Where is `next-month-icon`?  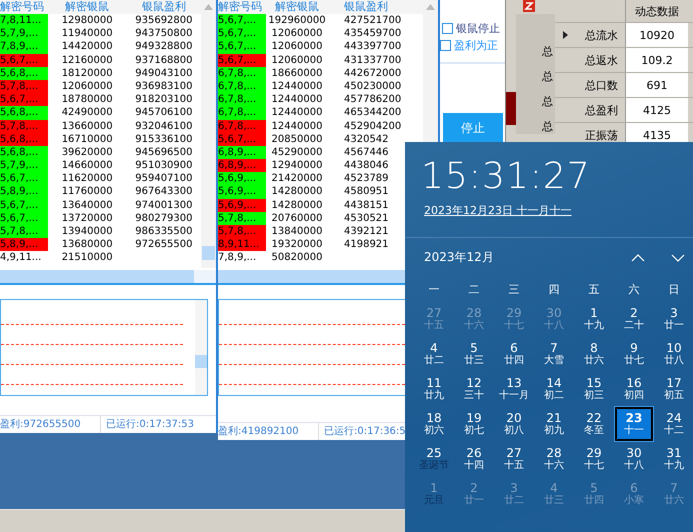 next-month-icon is located at coordinates (678, 258).